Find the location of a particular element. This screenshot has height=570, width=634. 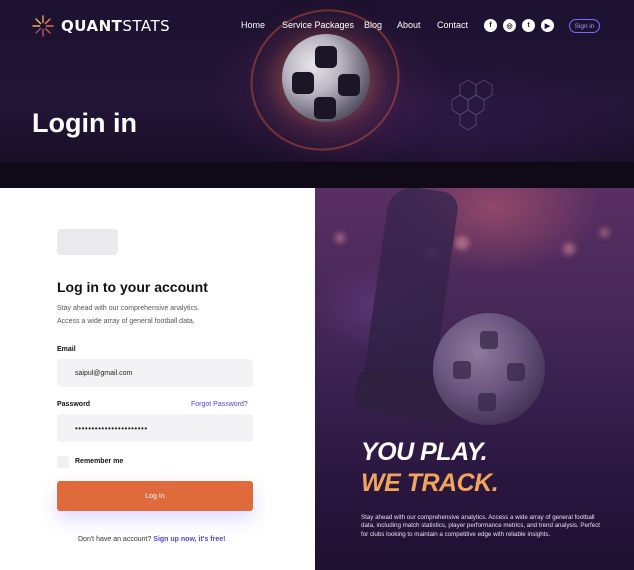

forgot-password-link: Forgot Password? is located at coordinates (219, 404).